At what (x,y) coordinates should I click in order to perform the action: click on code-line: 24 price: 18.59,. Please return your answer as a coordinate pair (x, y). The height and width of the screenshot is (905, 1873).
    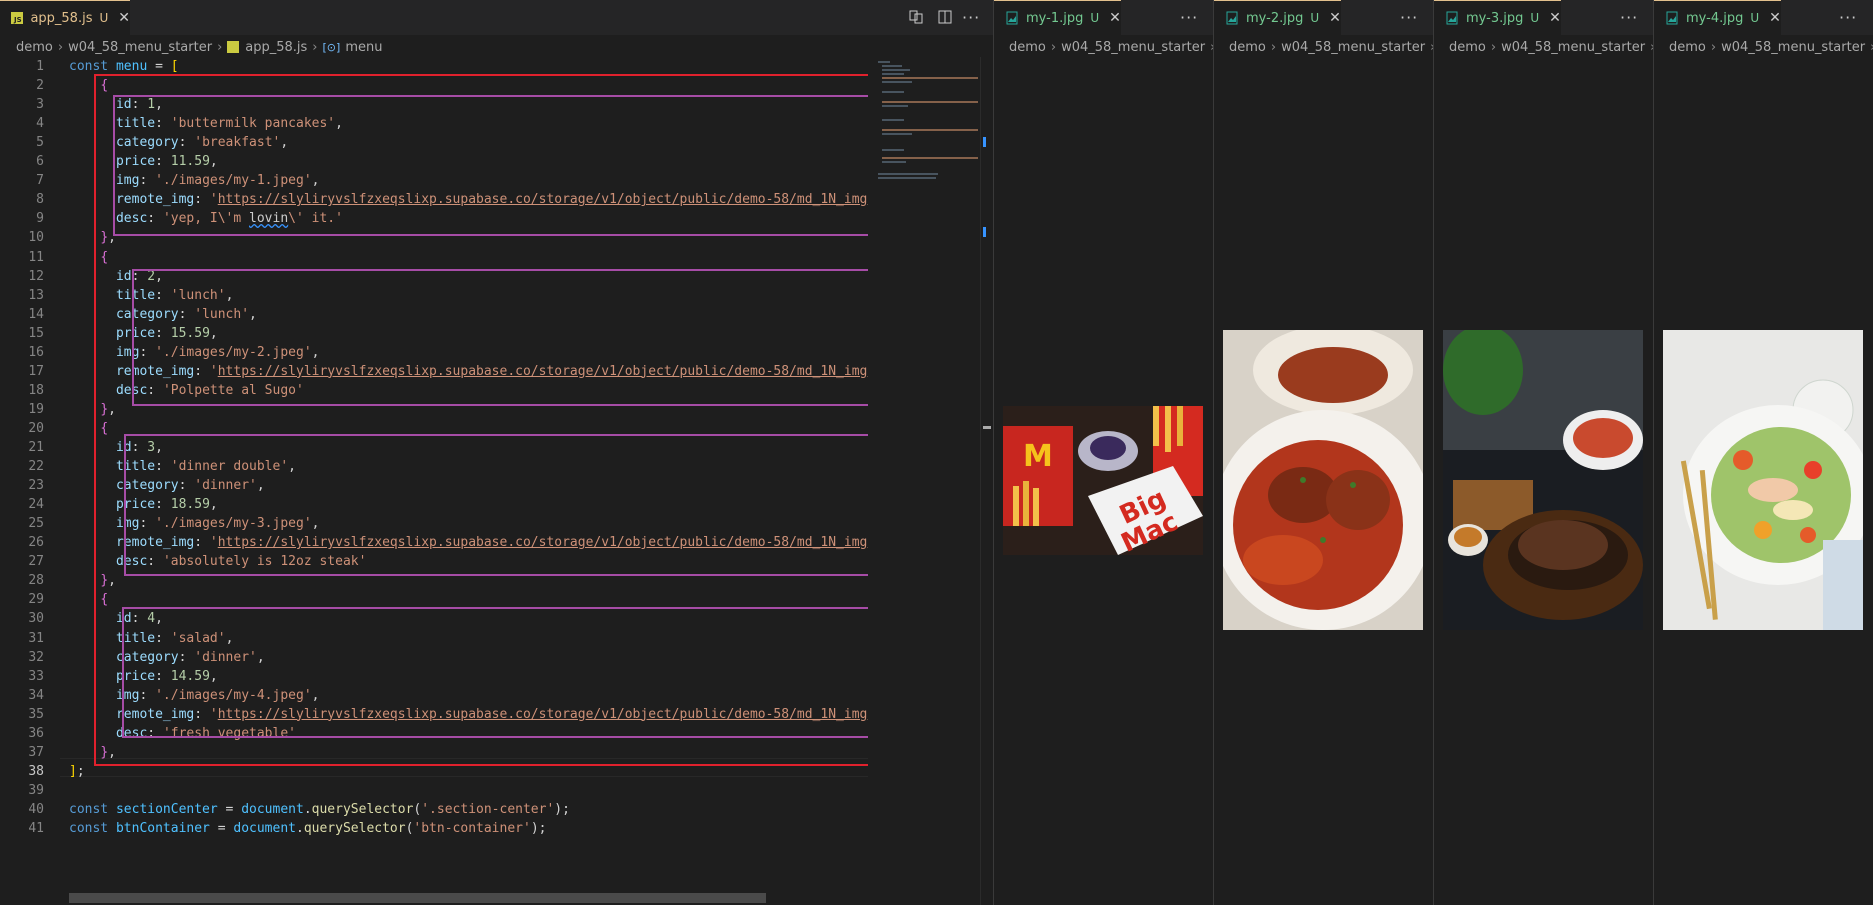
    Looking at the image, I should click on (435, 504).